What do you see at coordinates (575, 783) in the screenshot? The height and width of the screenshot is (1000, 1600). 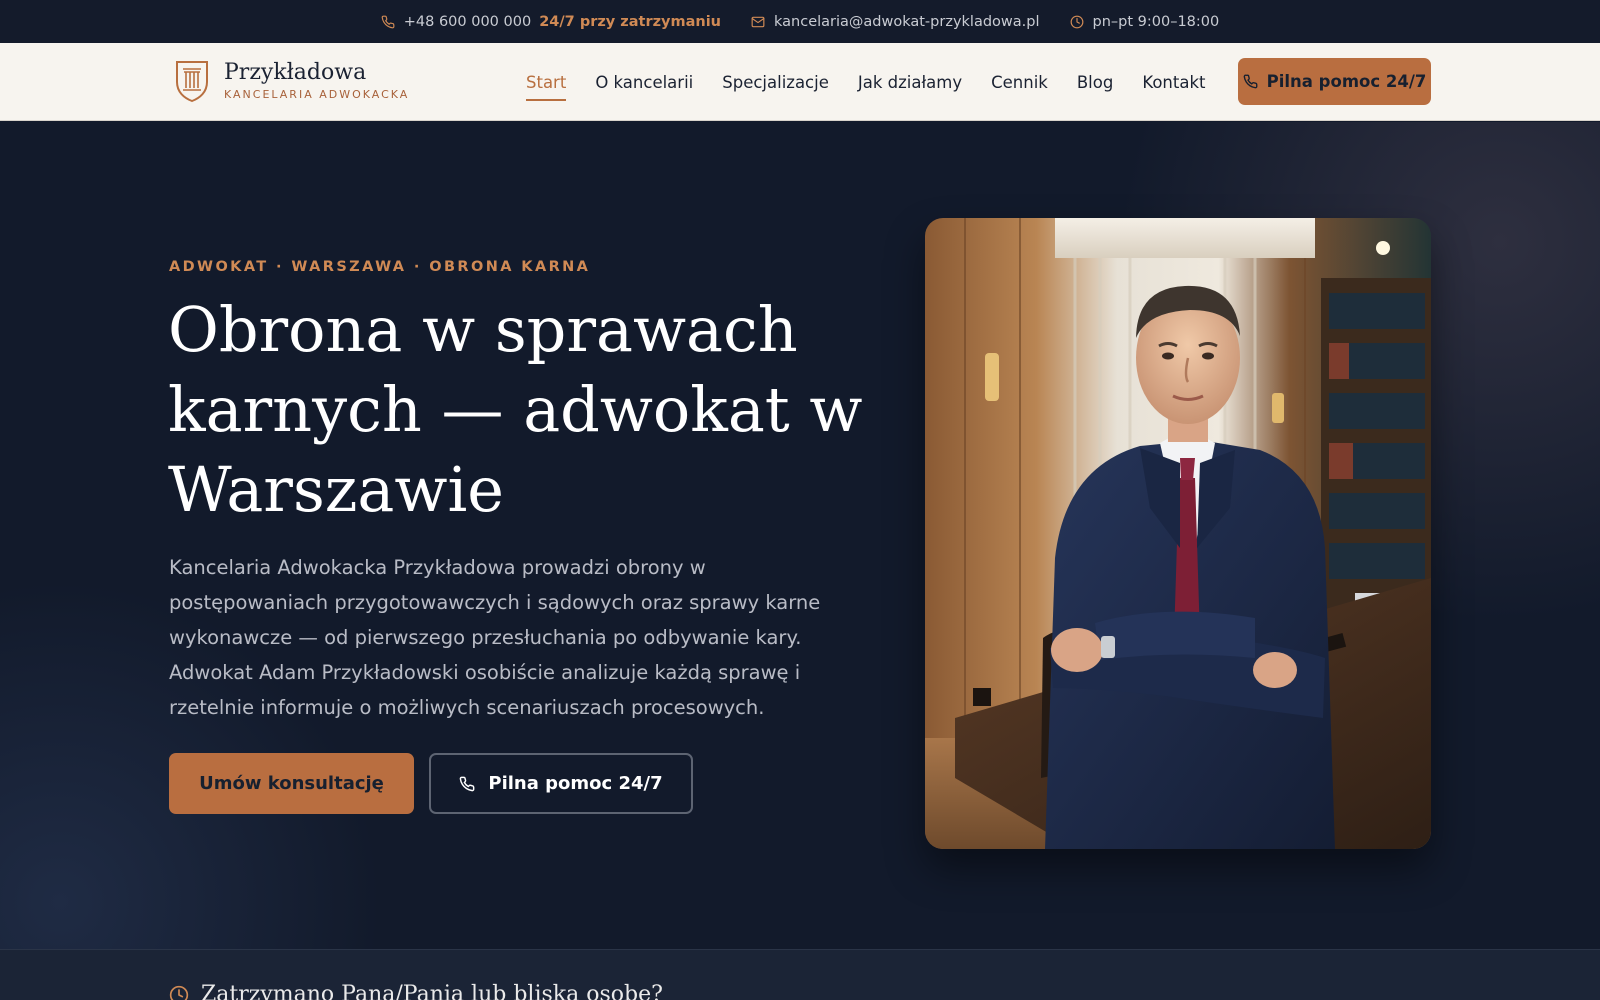 I see `urgent-help-hero-label: Pilna pomoc 24/7` at bounding box center [575, 783].